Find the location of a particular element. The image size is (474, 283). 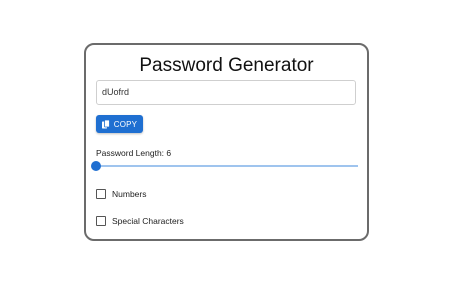

slider-track is located at coordinates (227, 166).